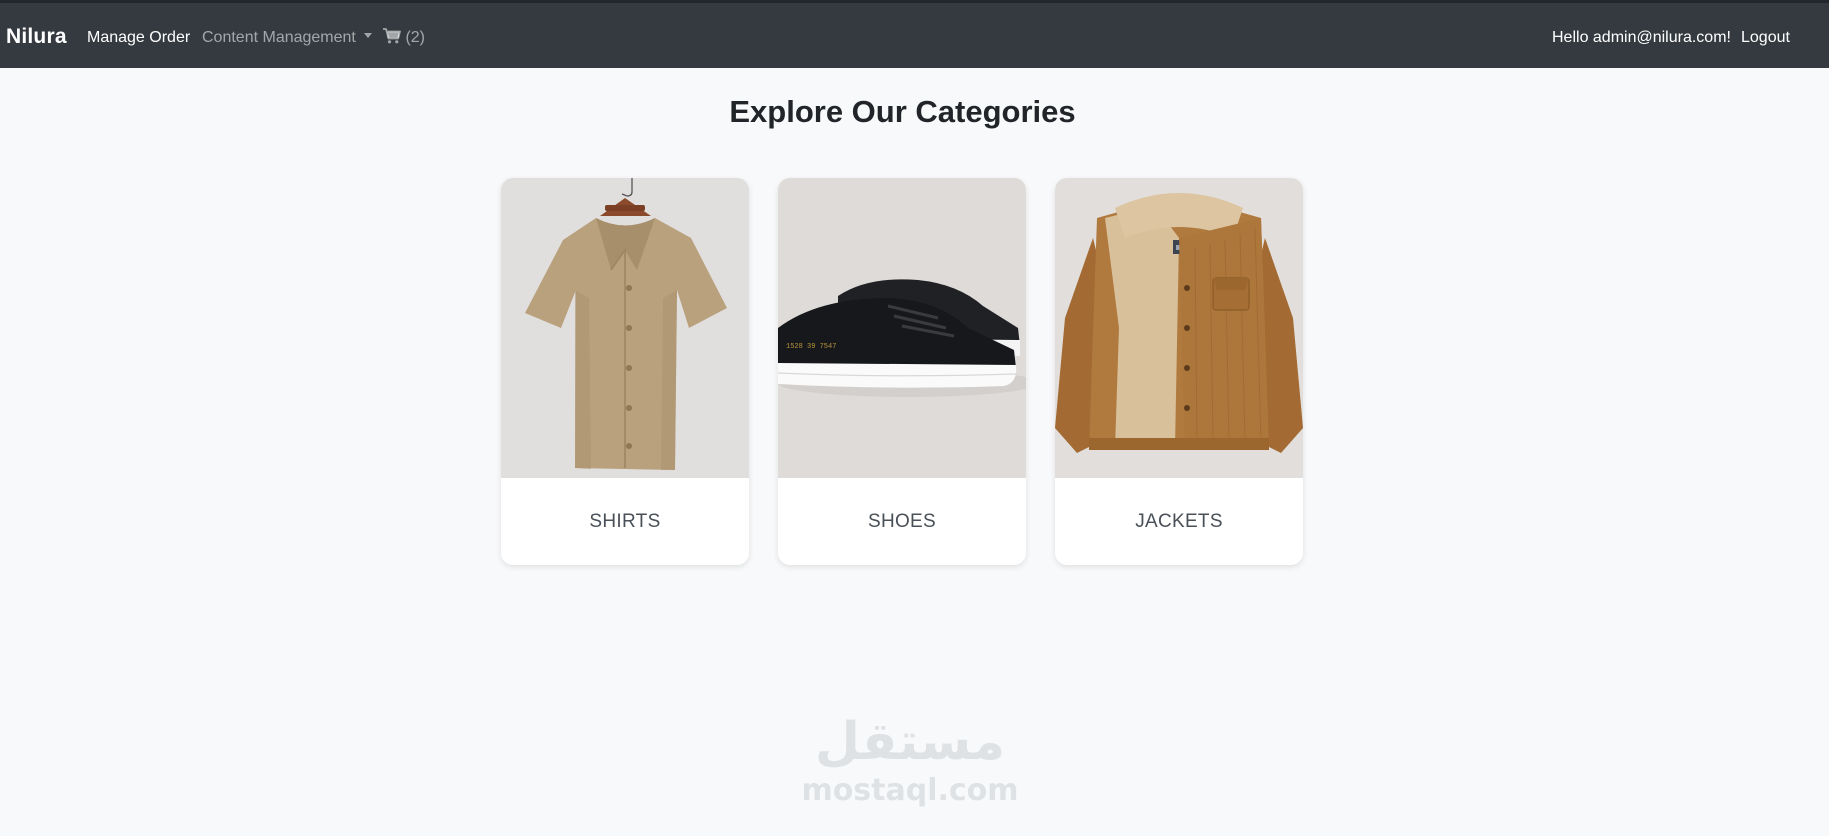 The width and height of the screenshot is (1829, 836). Describe the element at coordinates (902, 521) in the screenshot. I see `category-label-shoes: SHOES` at that location.